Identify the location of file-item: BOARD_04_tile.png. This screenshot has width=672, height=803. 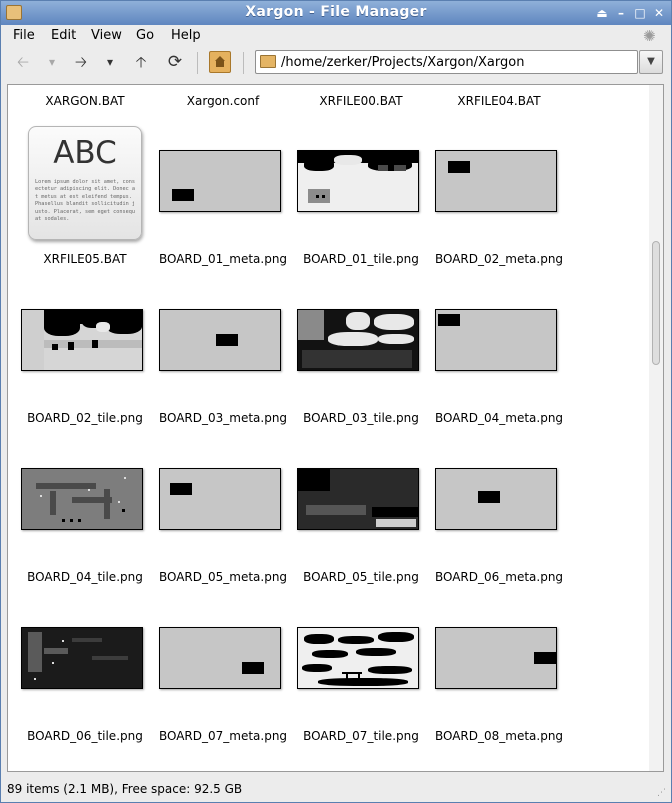
(85, 511).